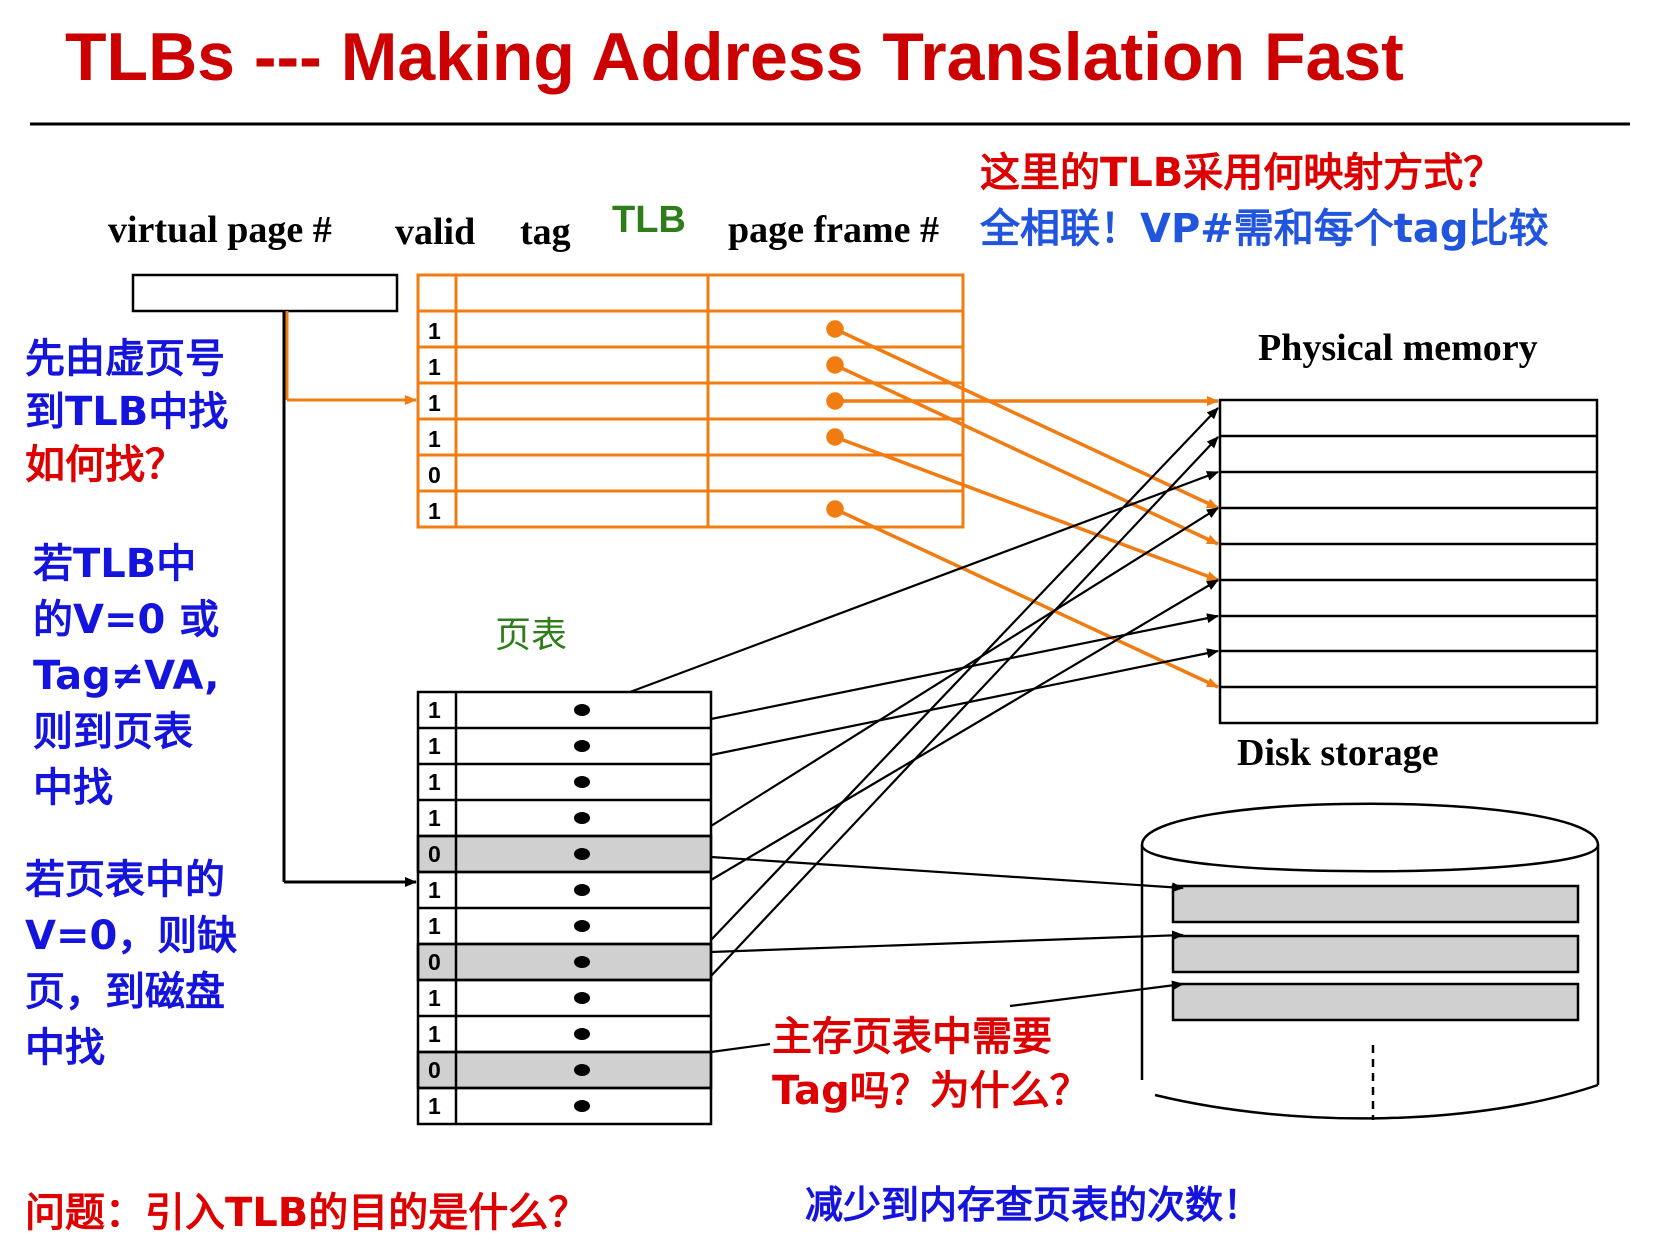 The image size is (1658, 1251). I want to click on note-tlb-miss-line5: 中找, so click(73, 788).